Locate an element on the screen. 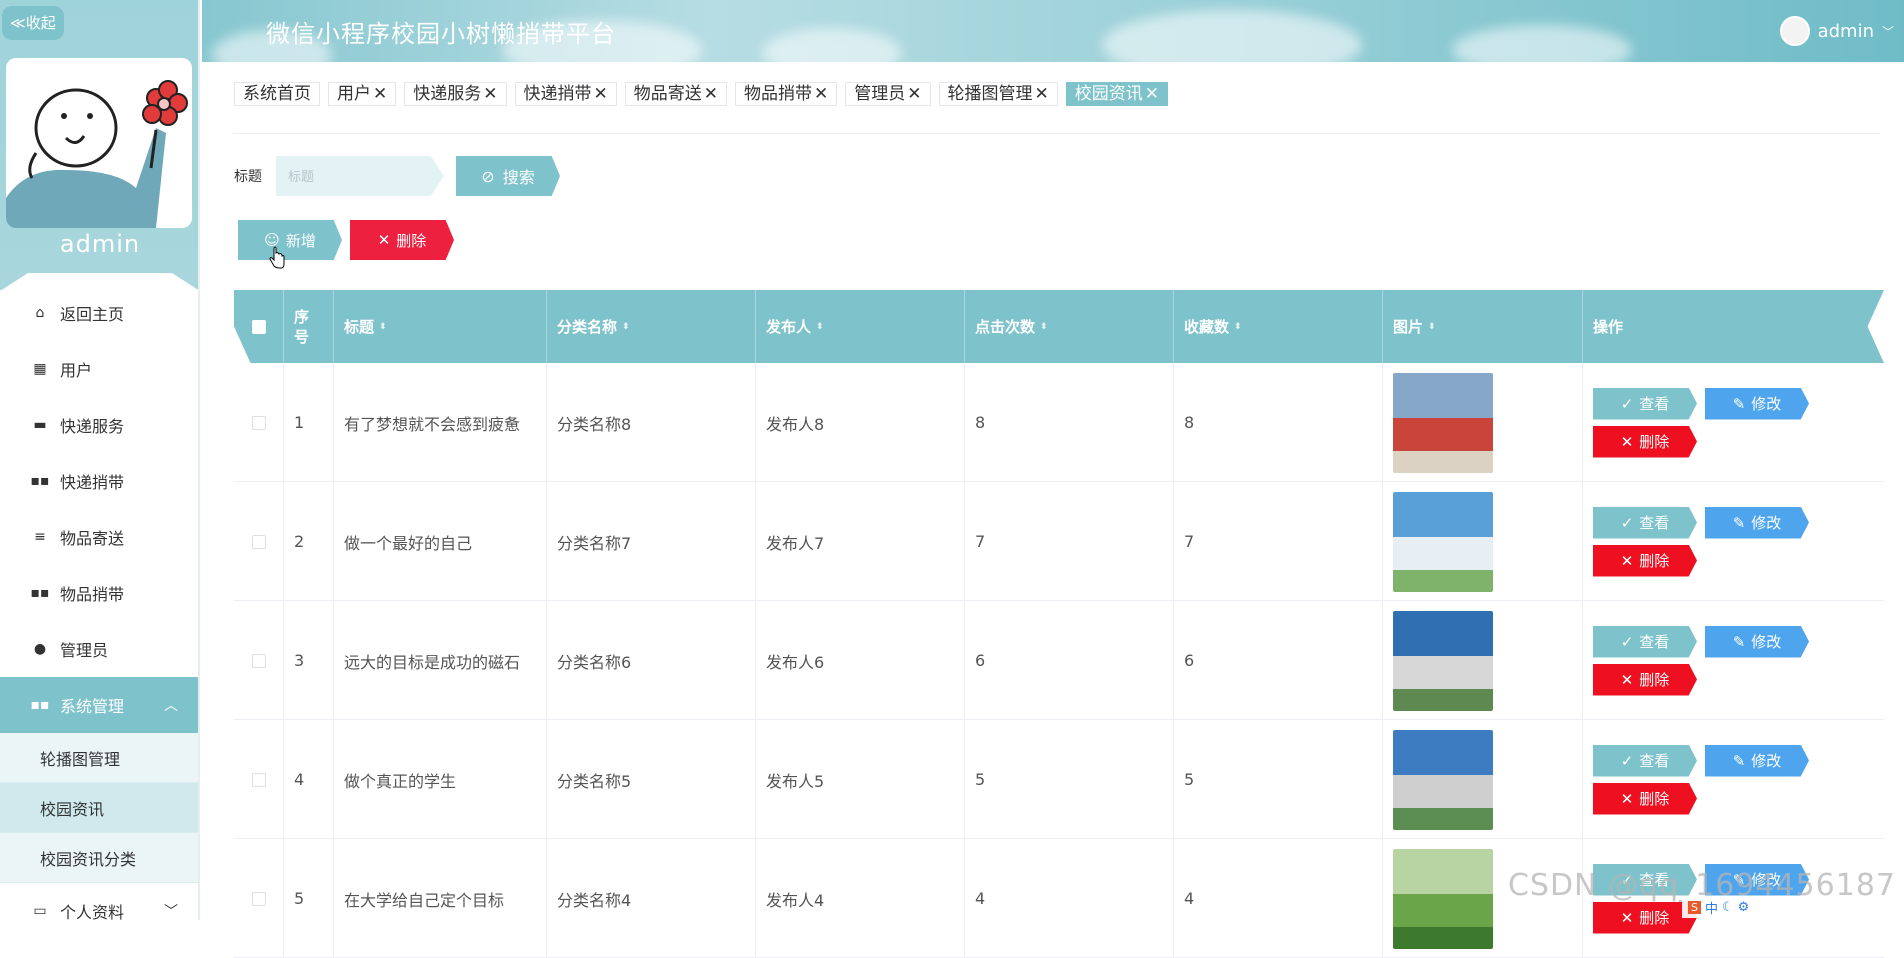 The image size is (1904, 958). grid-icon: ▪▪ is located at coordinates (40, 481).